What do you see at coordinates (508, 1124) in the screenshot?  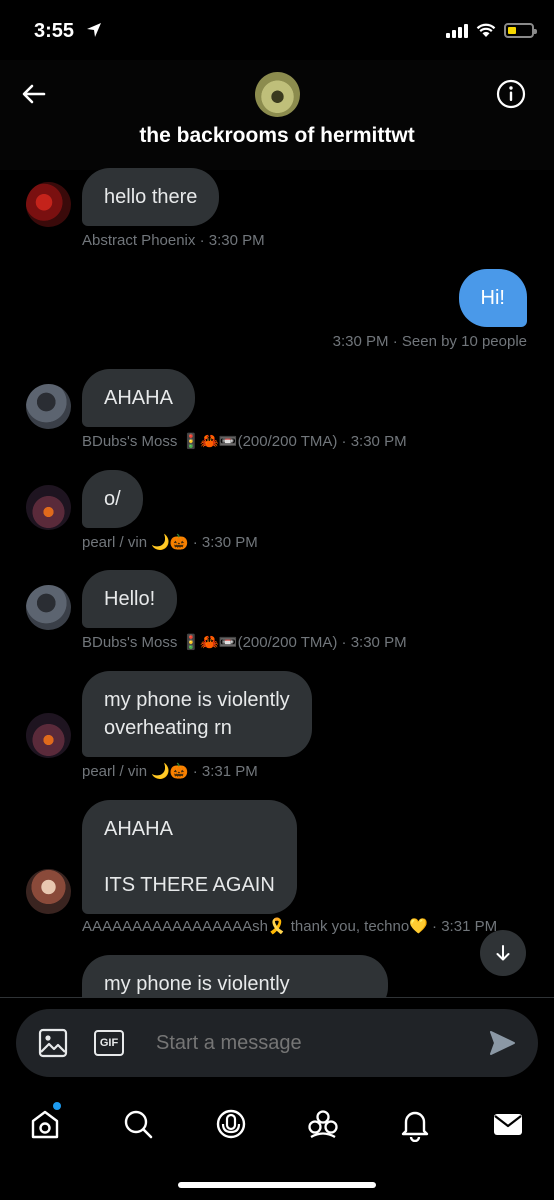 I see `messages-icon` at bounding box center [508, 1124].